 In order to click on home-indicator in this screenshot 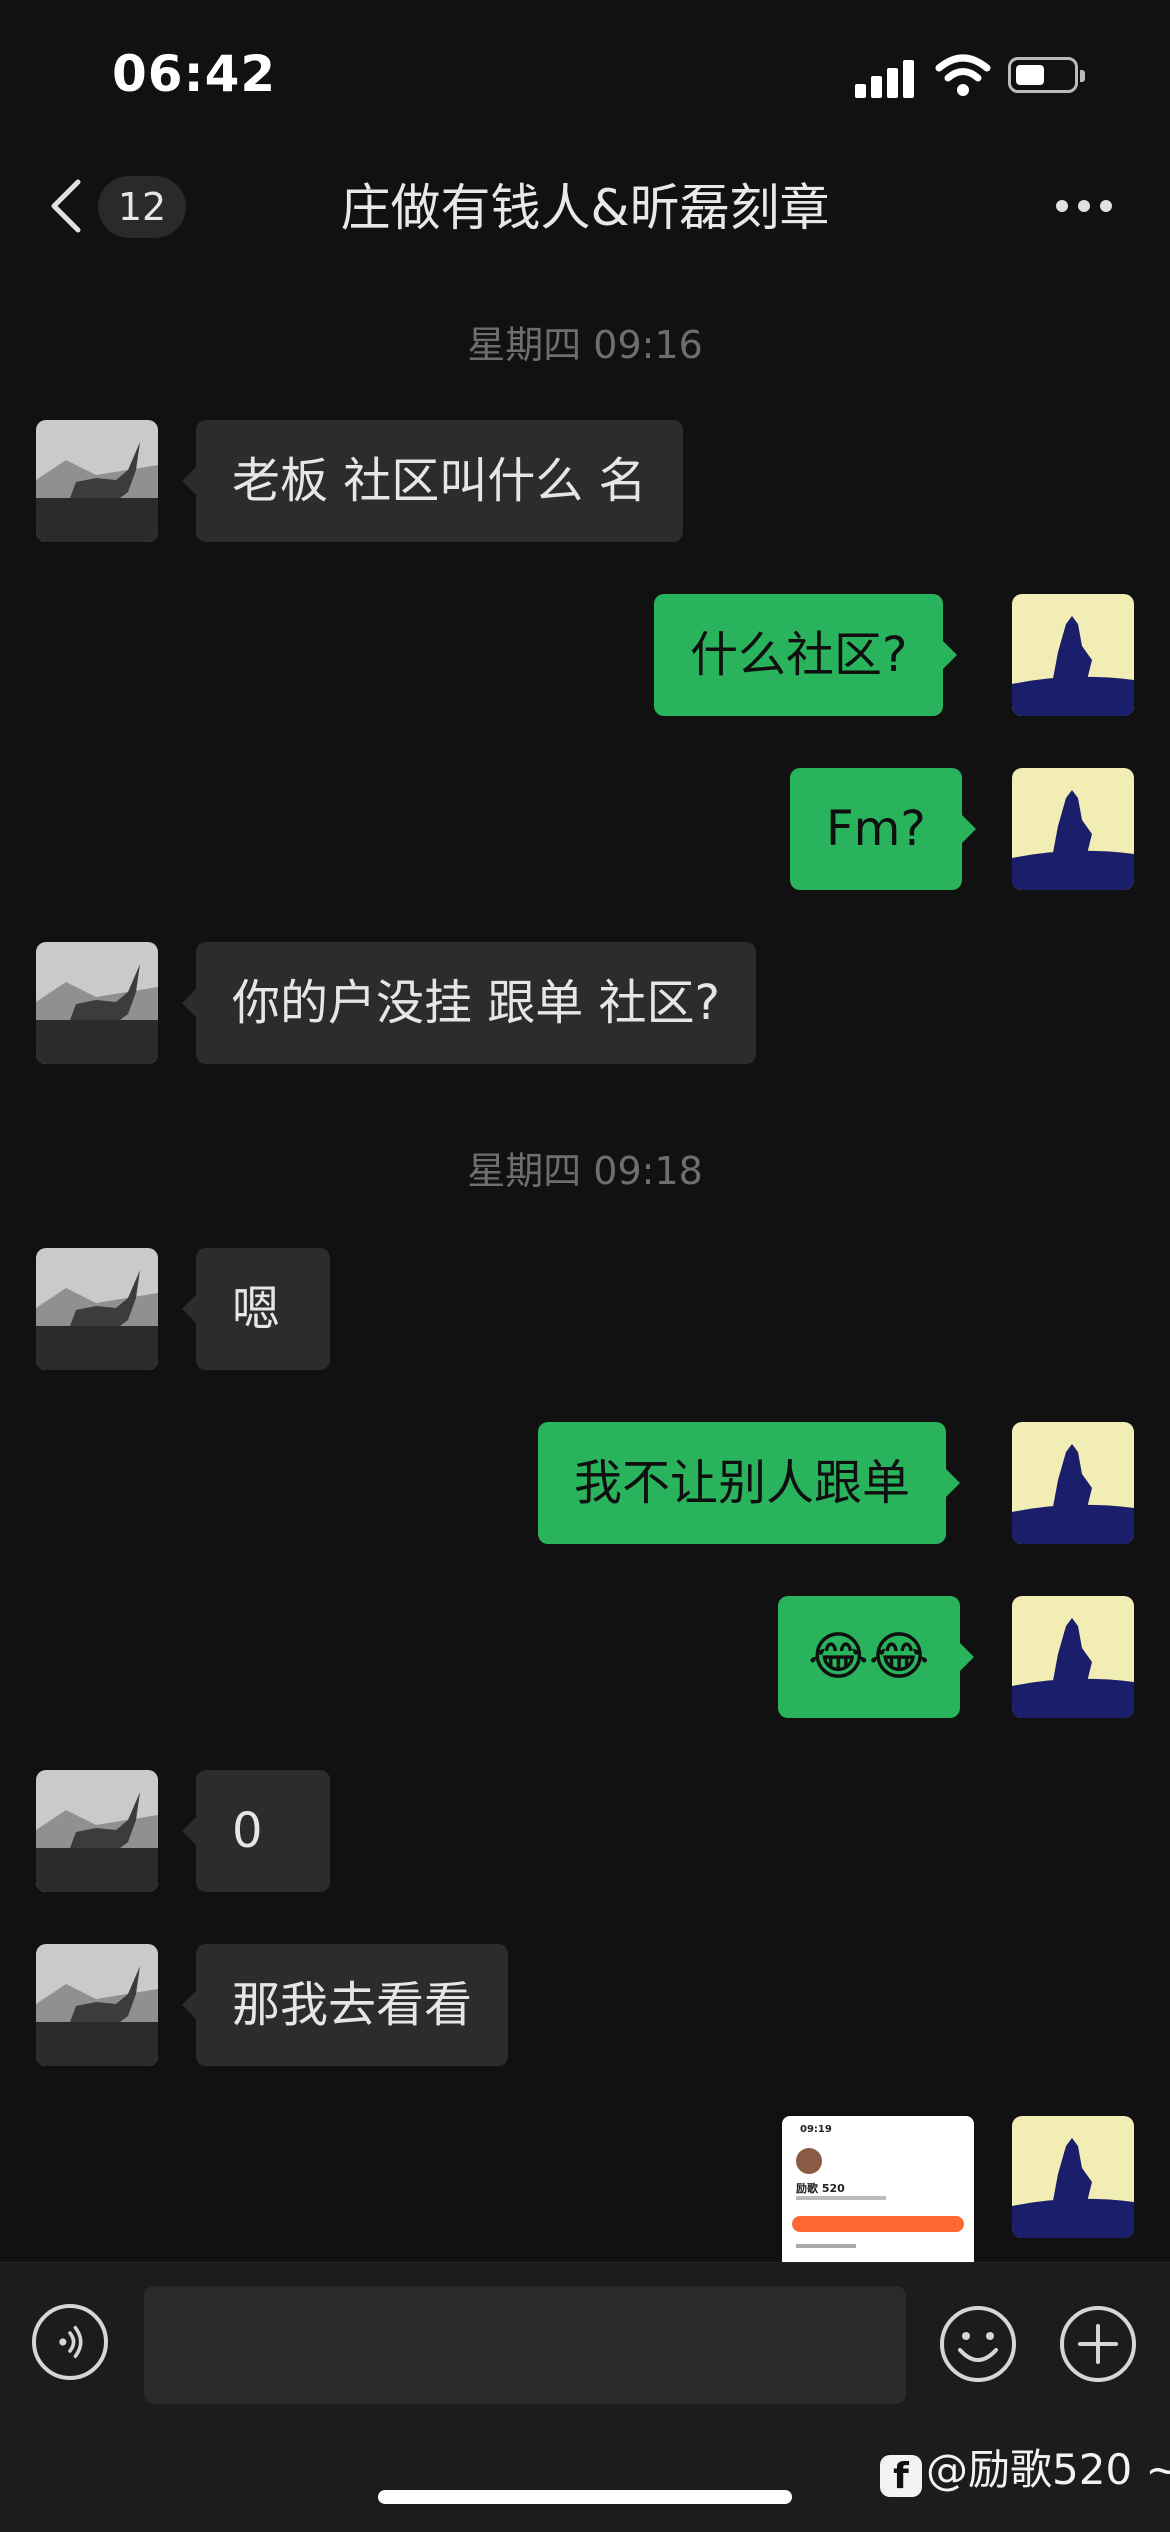, I will do `click(585, 2497)`.